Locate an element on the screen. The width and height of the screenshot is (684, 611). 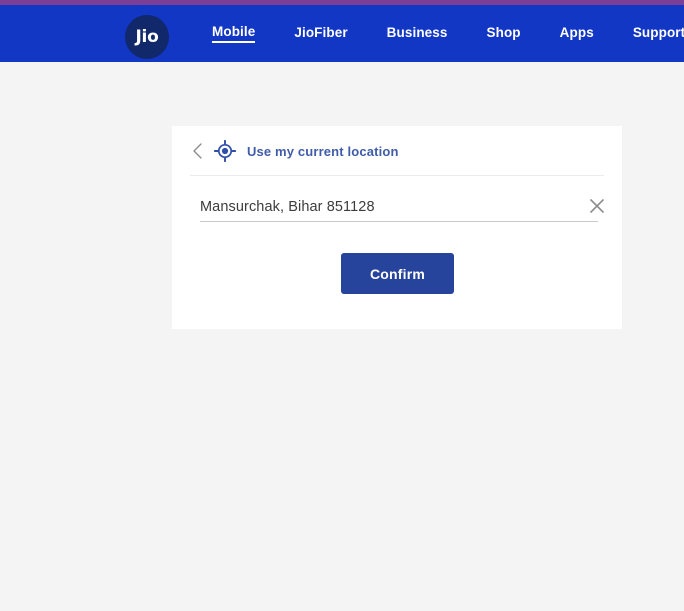
nav-link-support: Support is located at coordinates (658, 33).